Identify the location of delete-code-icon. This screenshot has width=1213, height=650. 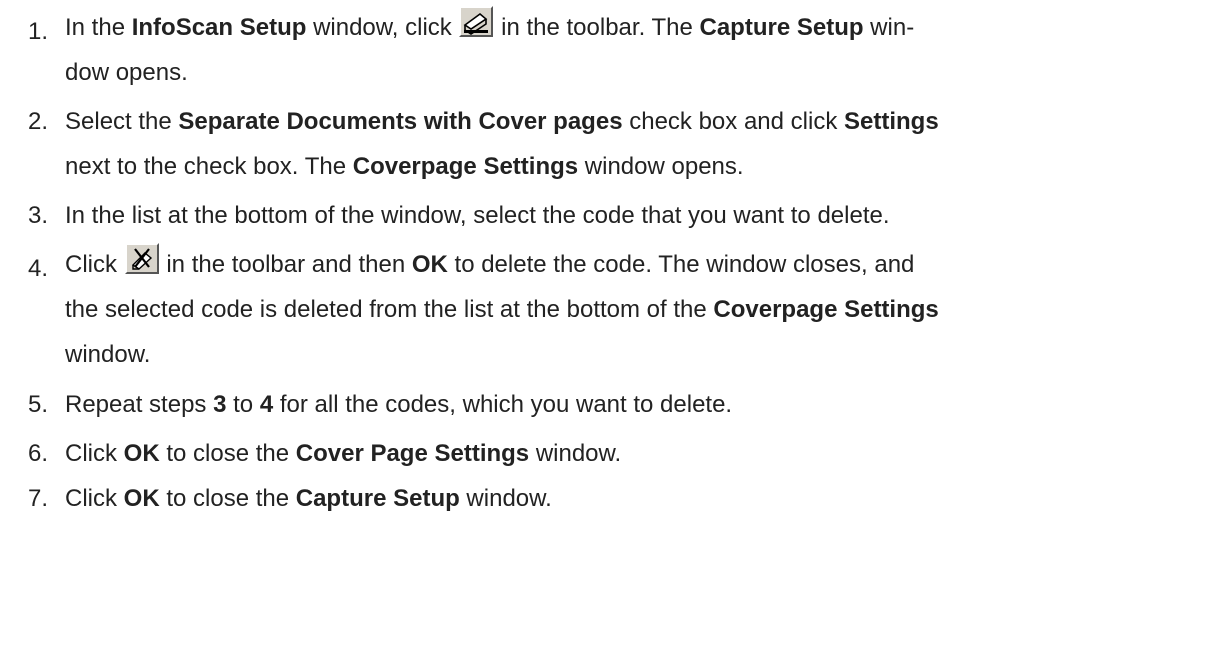
(141, 258).